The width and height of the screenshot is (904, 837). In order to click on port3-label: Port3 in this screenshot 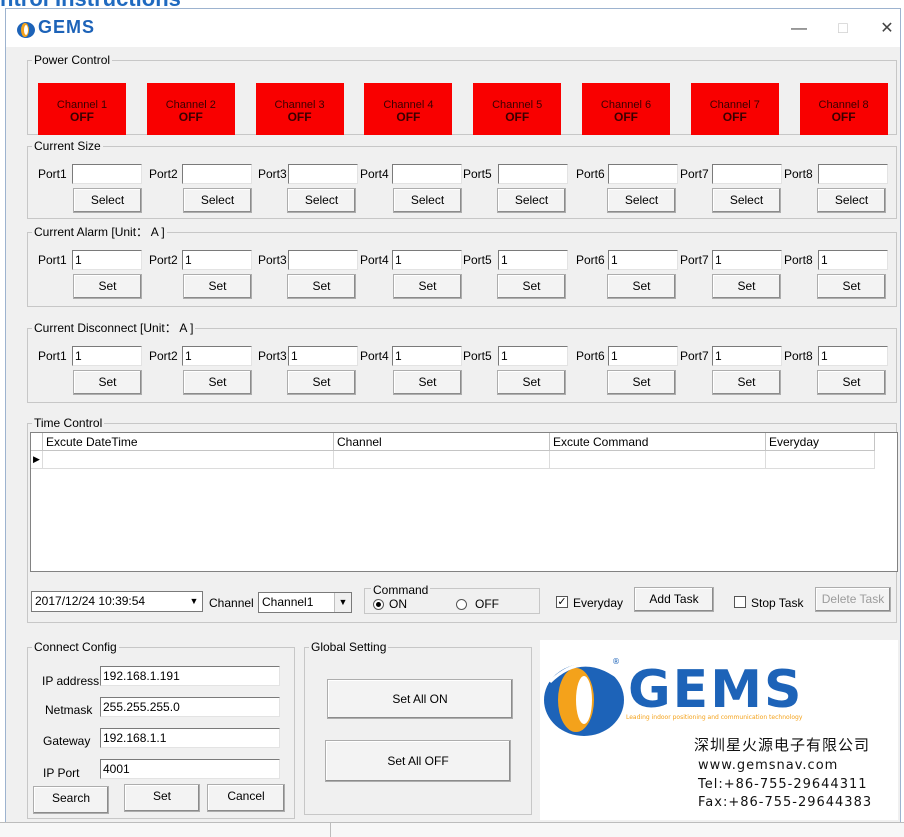, I will do `click(272, 260)`.